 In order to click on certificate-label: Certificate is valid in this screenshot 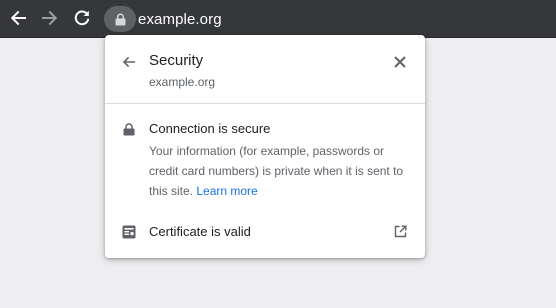, I will do `click(200, 231)`.